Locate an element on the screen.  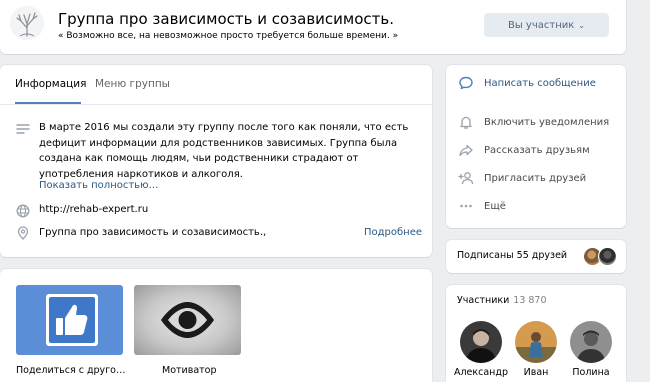
group-title: Группа про зависимость и созависимость. is located at coordinates (226, 19).